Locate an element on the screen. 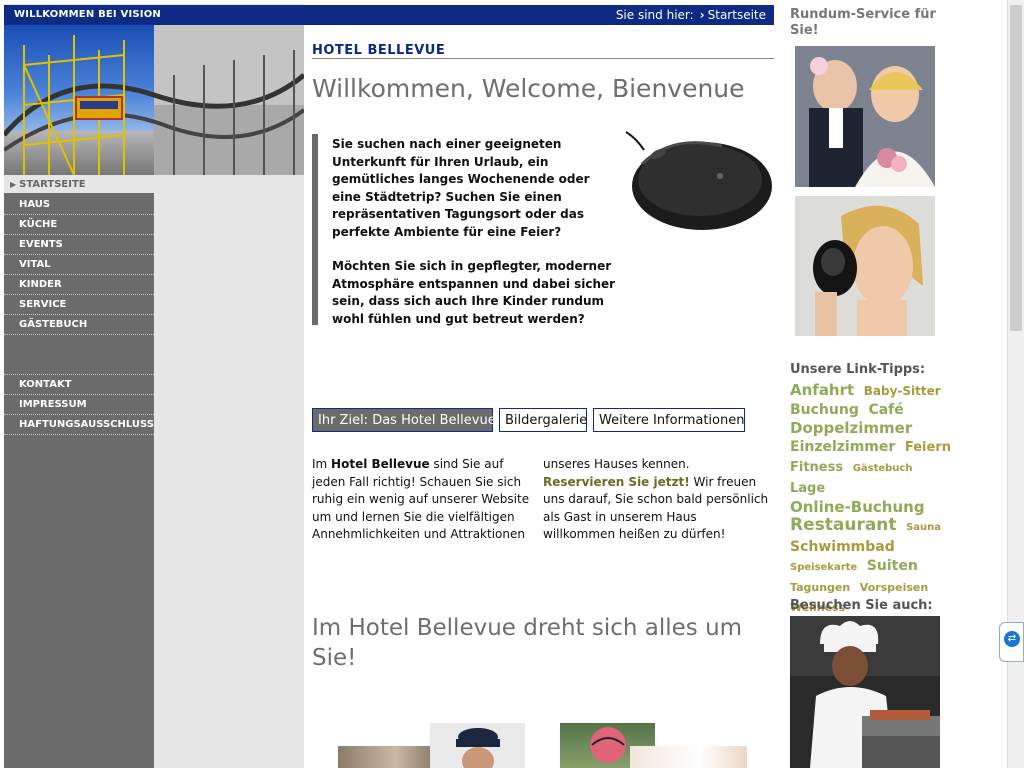  nav-item-kinder: KINDER is located at coordinates (79, 285).